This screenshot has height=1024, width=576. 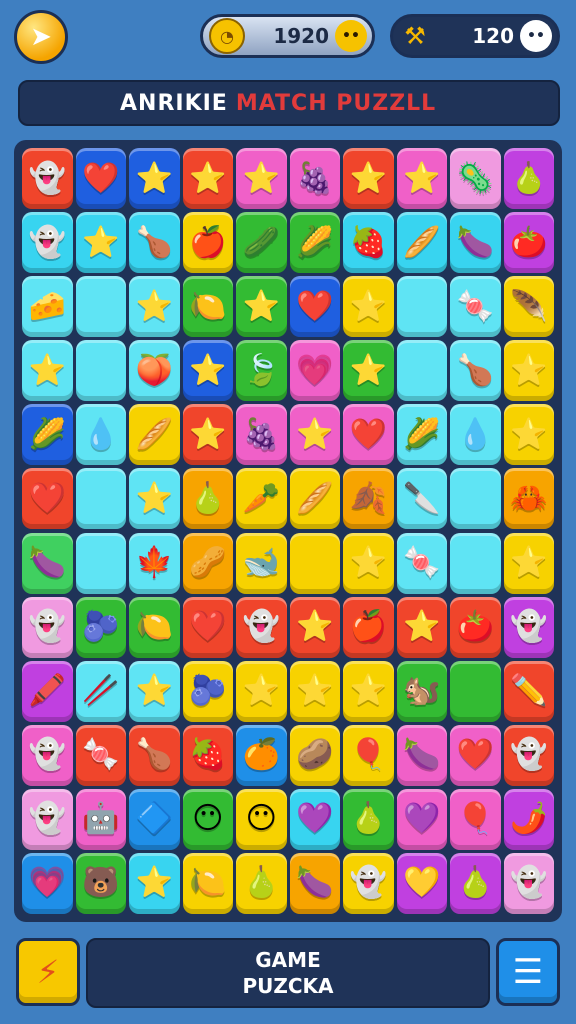 What do you see at coordinates (261, 499) in the screenshot?
I see `board-tile: 🥕` at bounding box center [261, 499].